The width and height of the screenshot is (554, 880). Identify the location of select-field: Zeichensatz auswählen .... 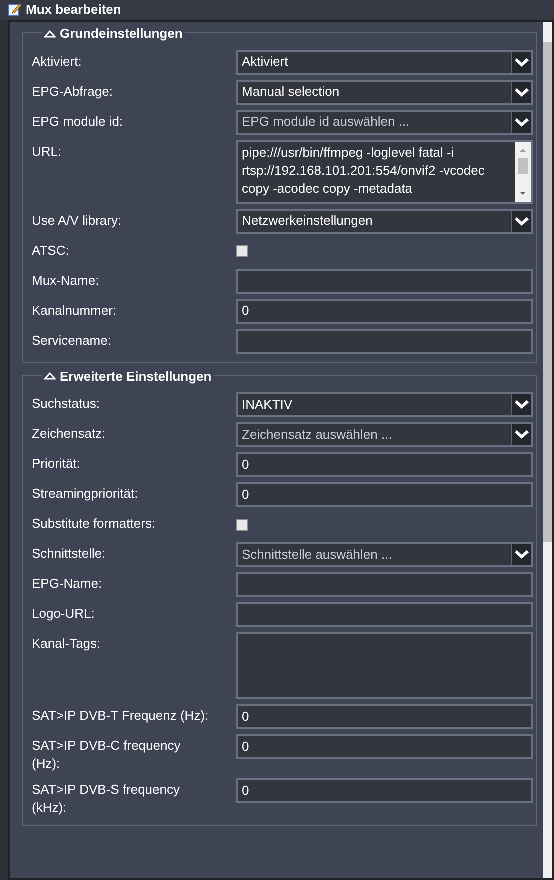
(384, 434).